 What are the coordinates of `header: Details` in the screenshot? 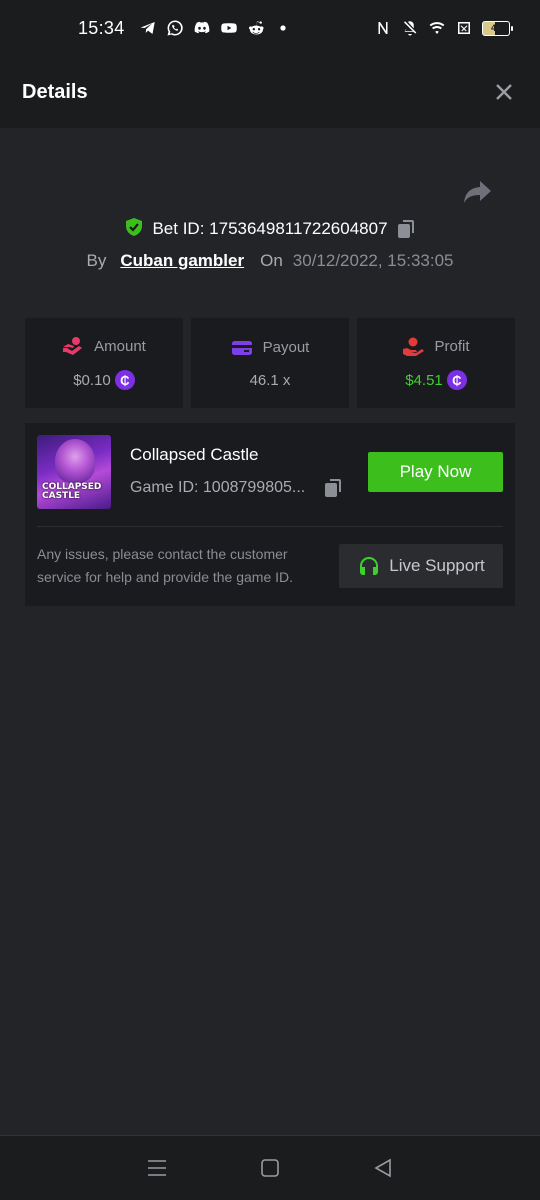 It's located at (270, 92).